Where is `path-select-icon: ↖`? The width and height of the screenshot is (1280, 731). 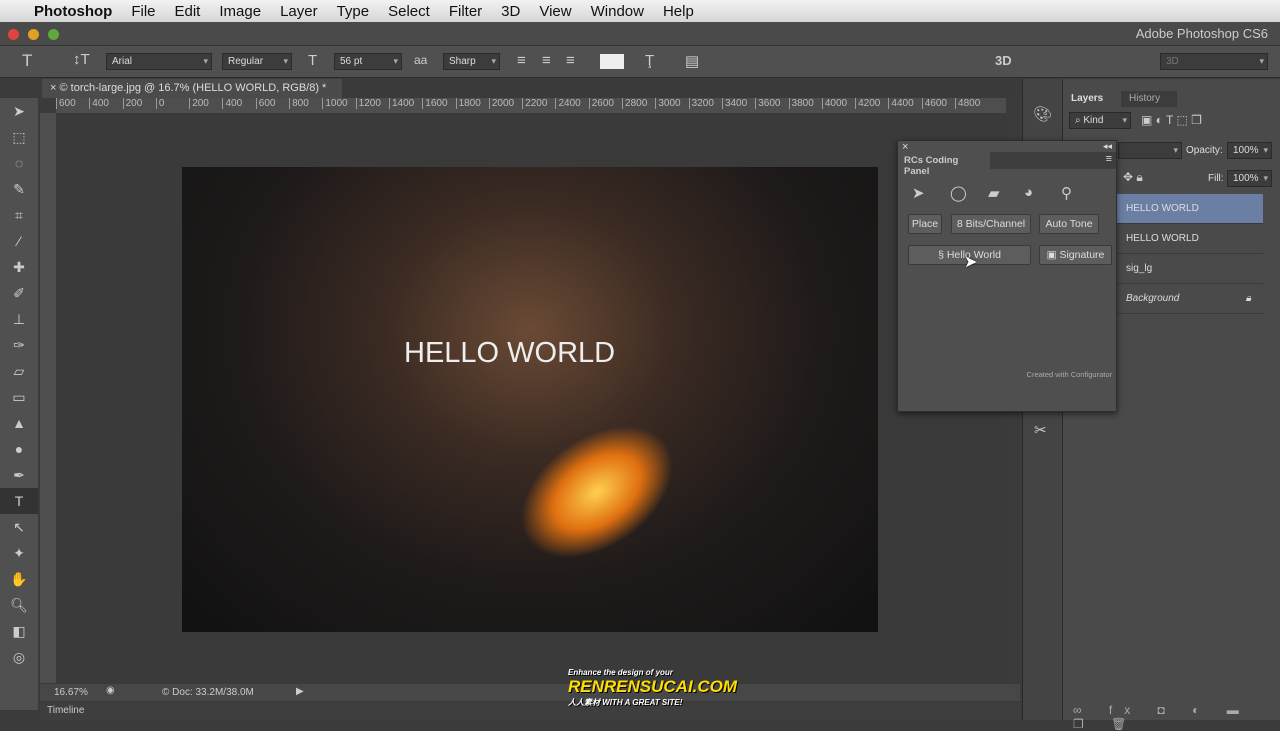
path-select-icon: ↖ is located at coordinates (19, 527).